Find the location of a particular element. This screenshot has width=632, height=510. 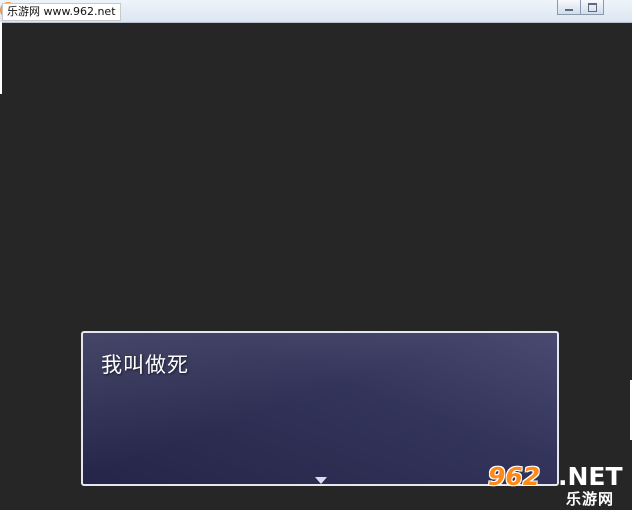

maximize-icon is located at coordinates (592, 7).